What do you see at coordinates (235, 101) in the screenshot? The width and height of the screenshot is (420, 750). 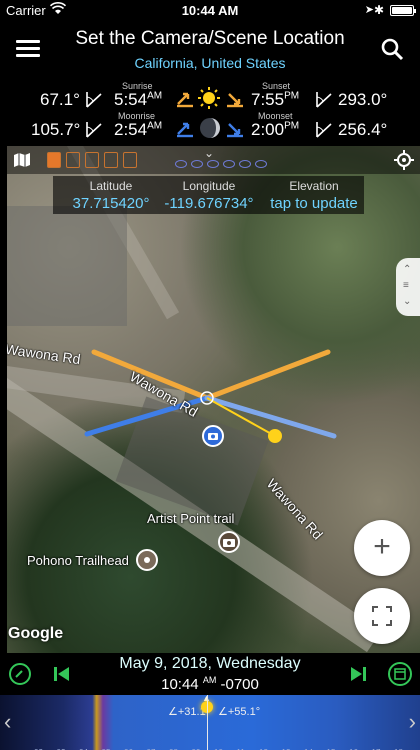 I see `sunset-arrow-icon` at bounding box center [235, 101].